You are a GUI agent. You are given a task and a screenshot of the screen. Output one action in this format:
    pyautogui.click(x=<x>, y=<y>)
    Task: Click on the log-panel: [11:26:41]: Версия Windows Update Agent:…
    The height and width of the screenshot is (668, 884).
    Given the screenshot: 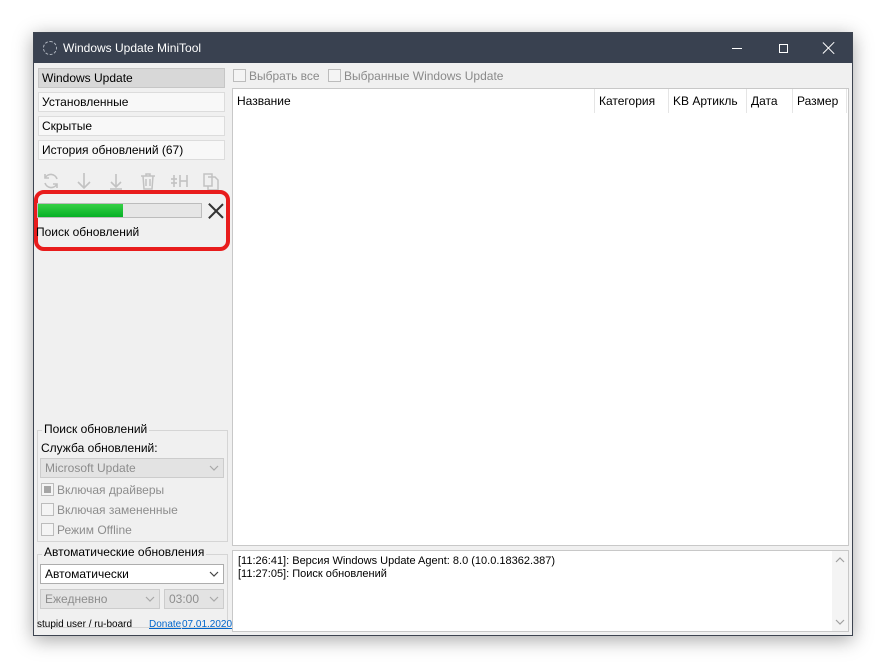 What is the action you would take?
    pyautogui.click(x=540, y=591)
    